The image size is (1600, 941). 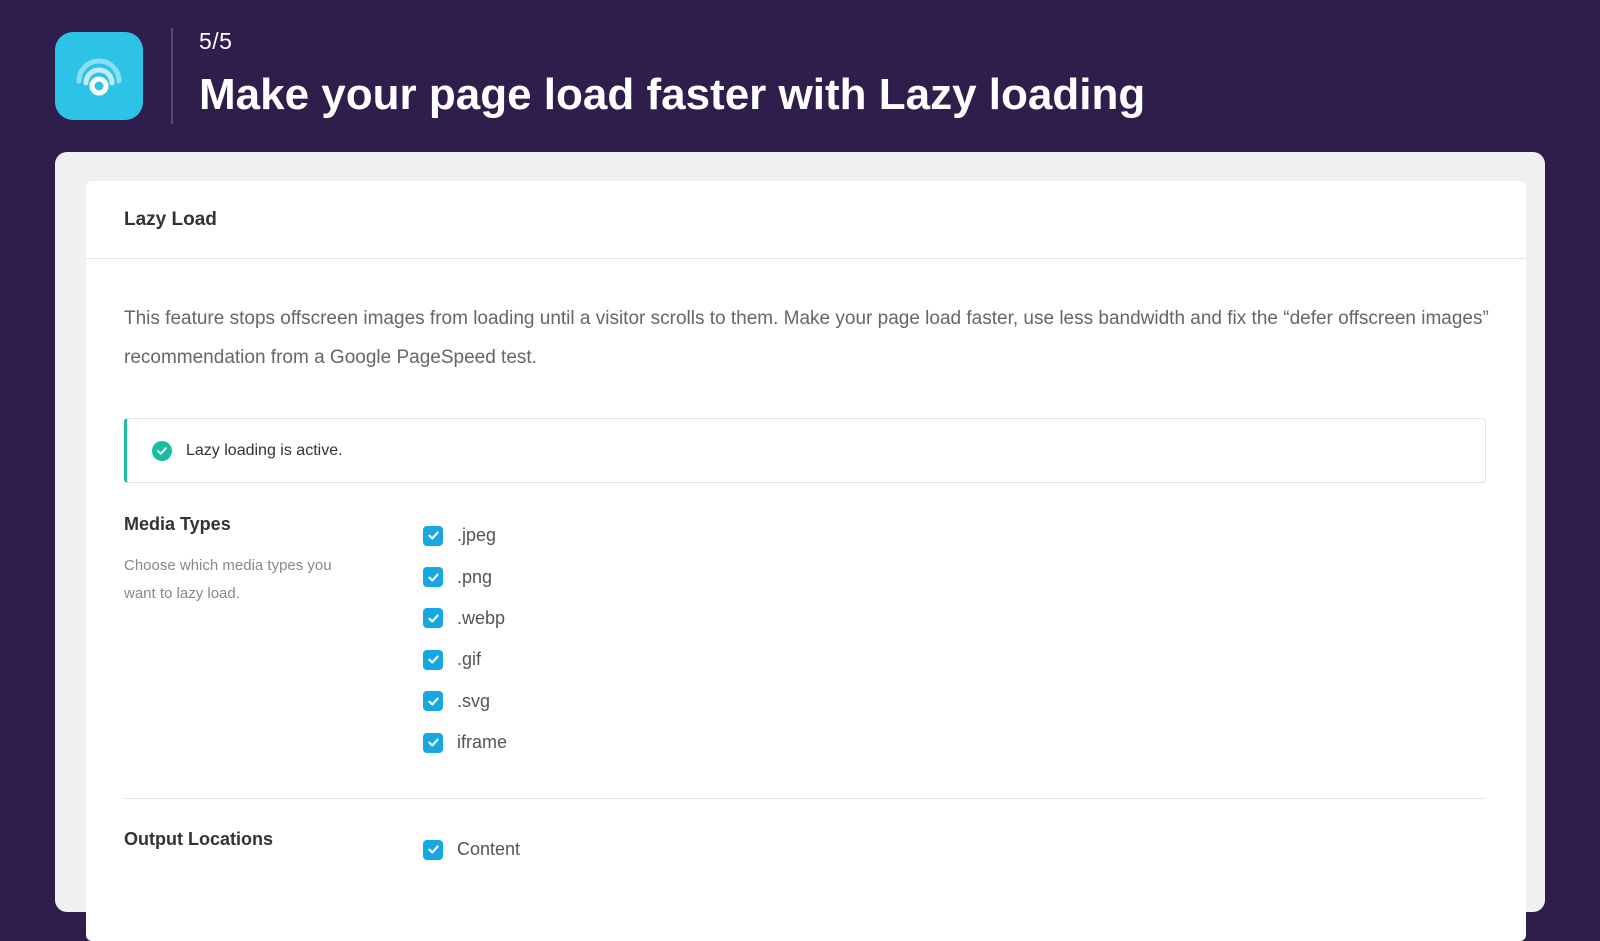 I want to click on media-type-option-png: .png, so click(x=465, y=576).